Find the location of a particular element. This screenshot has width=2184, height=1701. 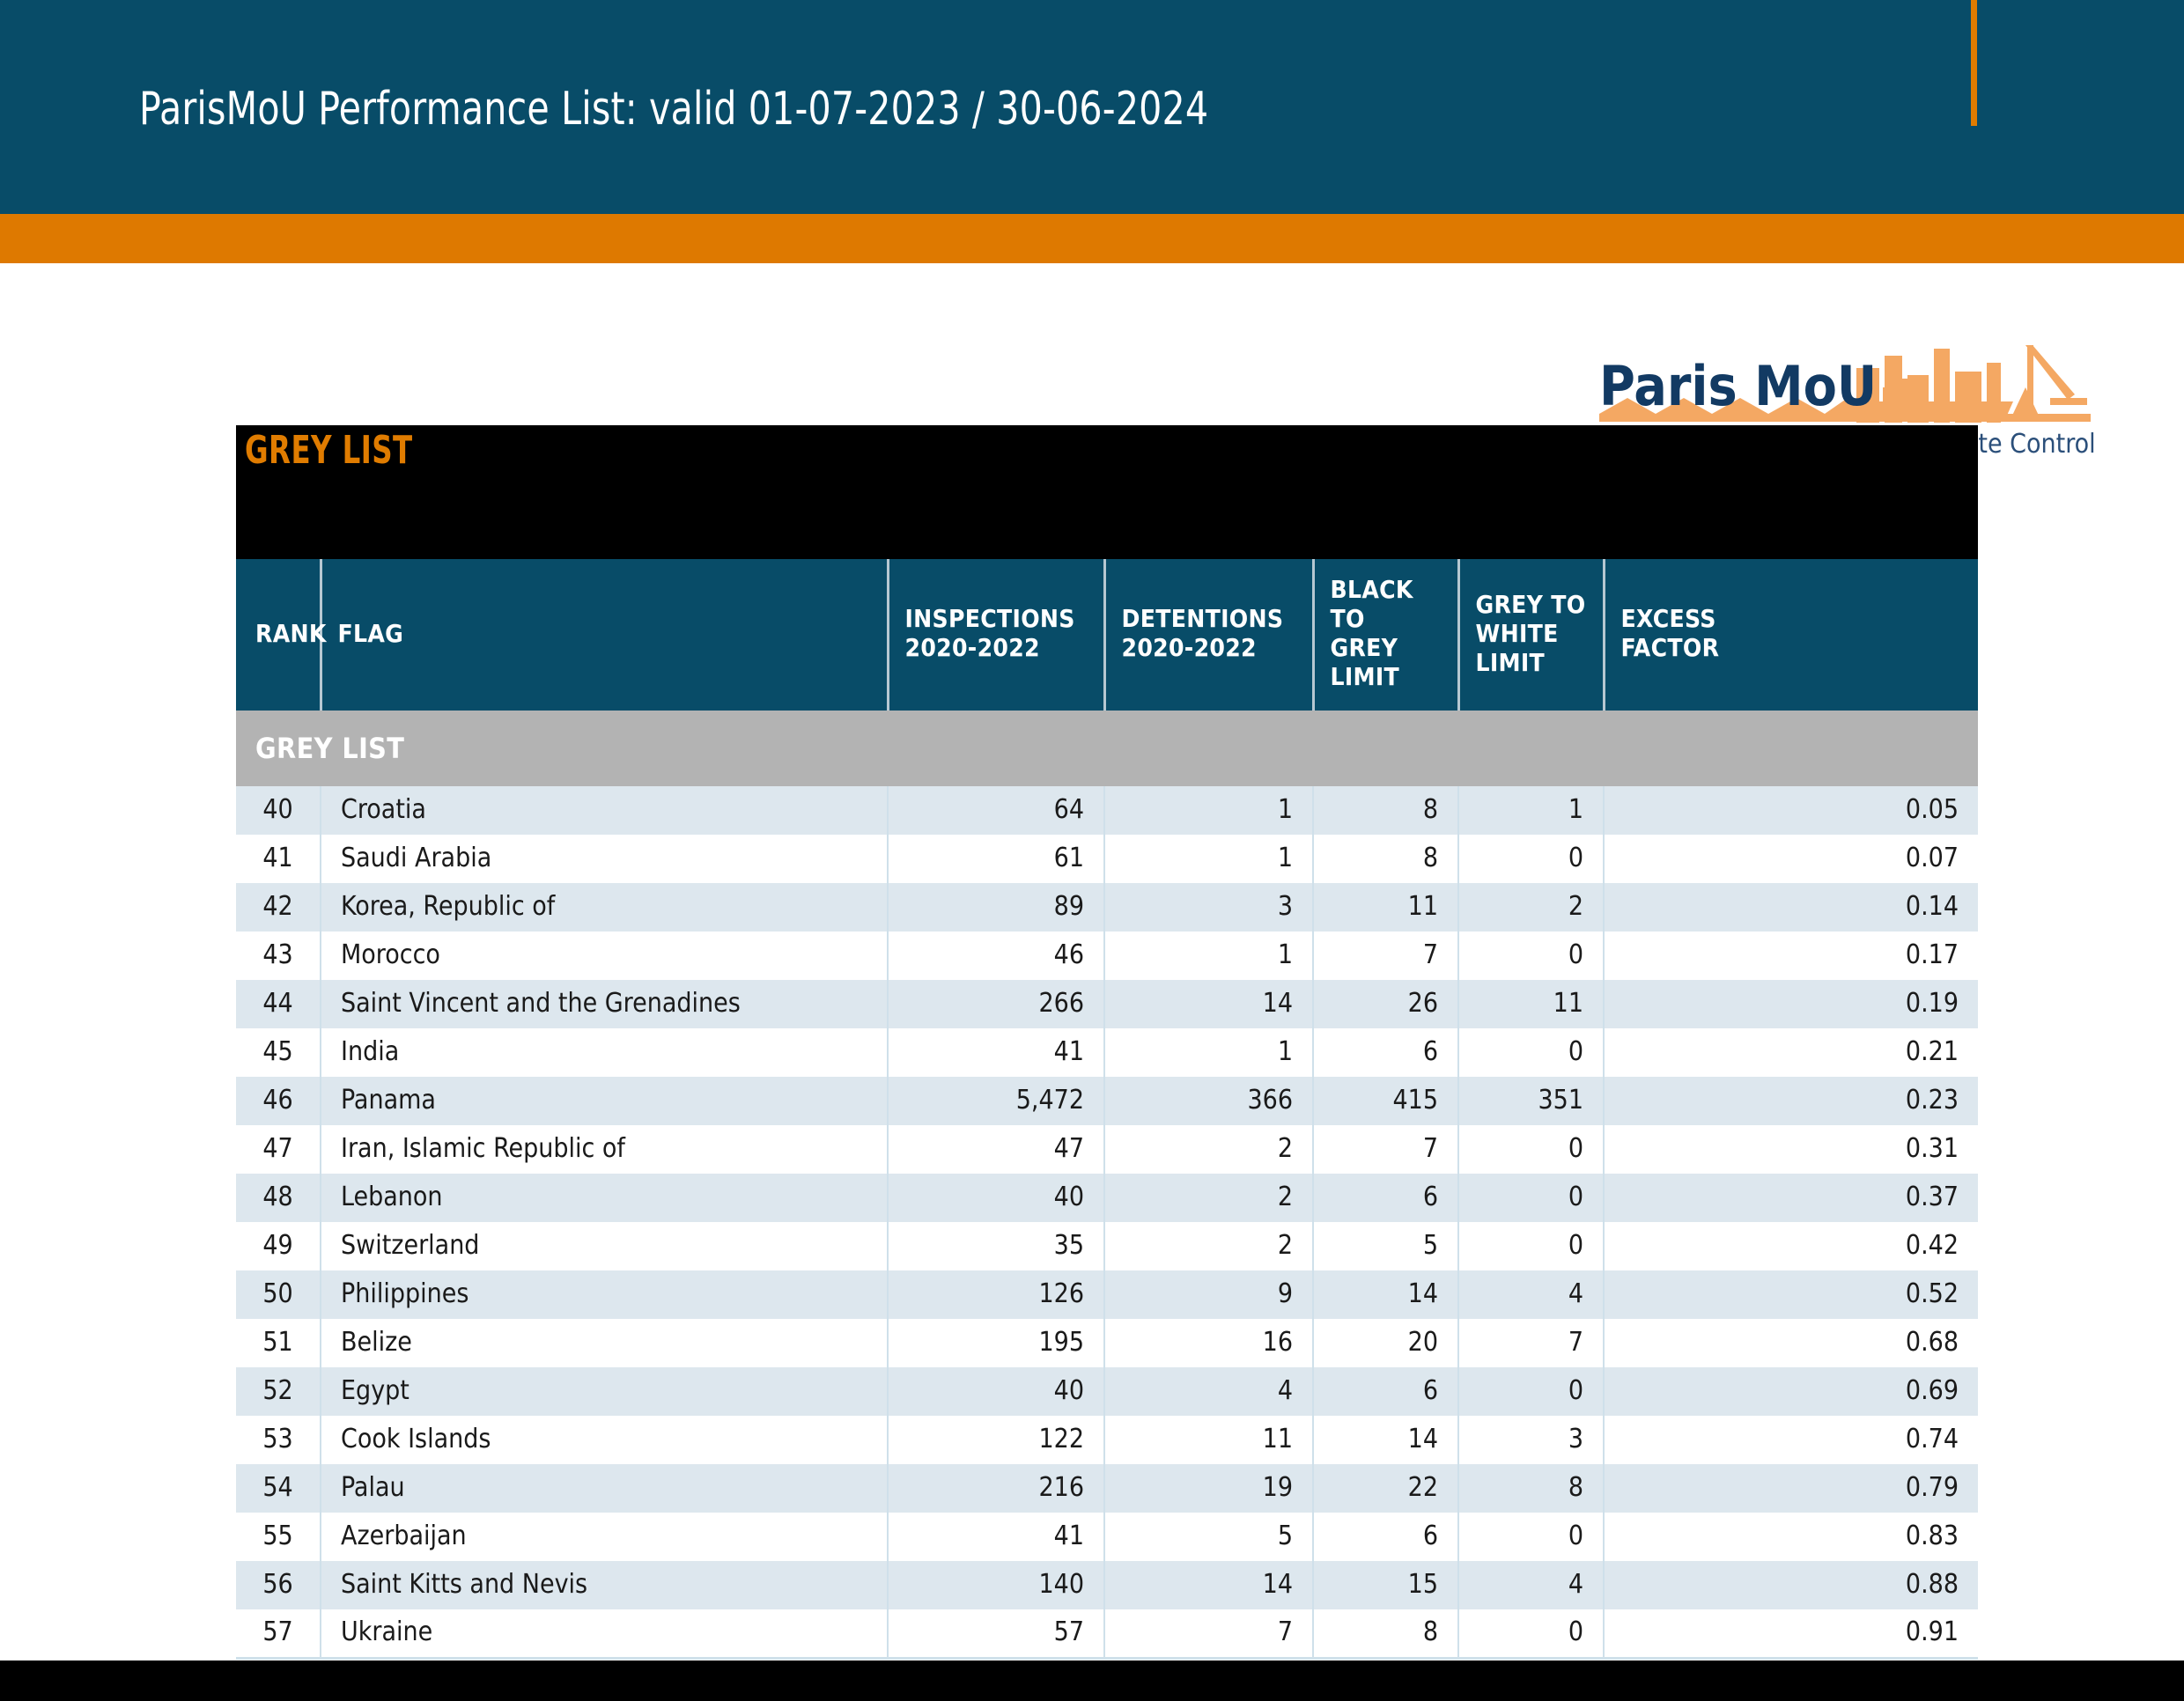

cell-inspections: 216 is located at coordinates (996, 1488).